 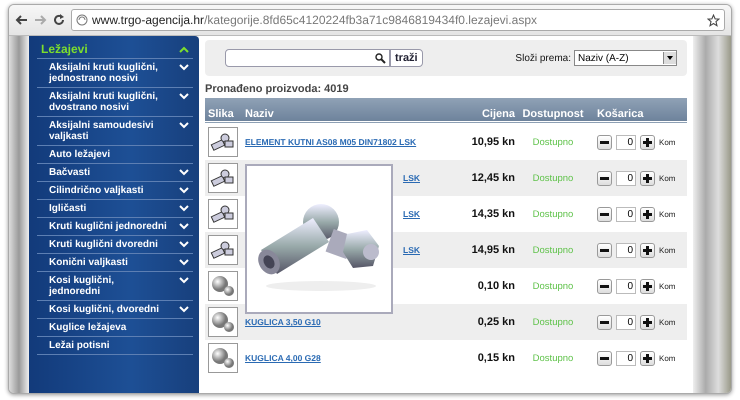 I want to click on product-link: KUGLICA 3,50 G10, so click(x=283, y=322).